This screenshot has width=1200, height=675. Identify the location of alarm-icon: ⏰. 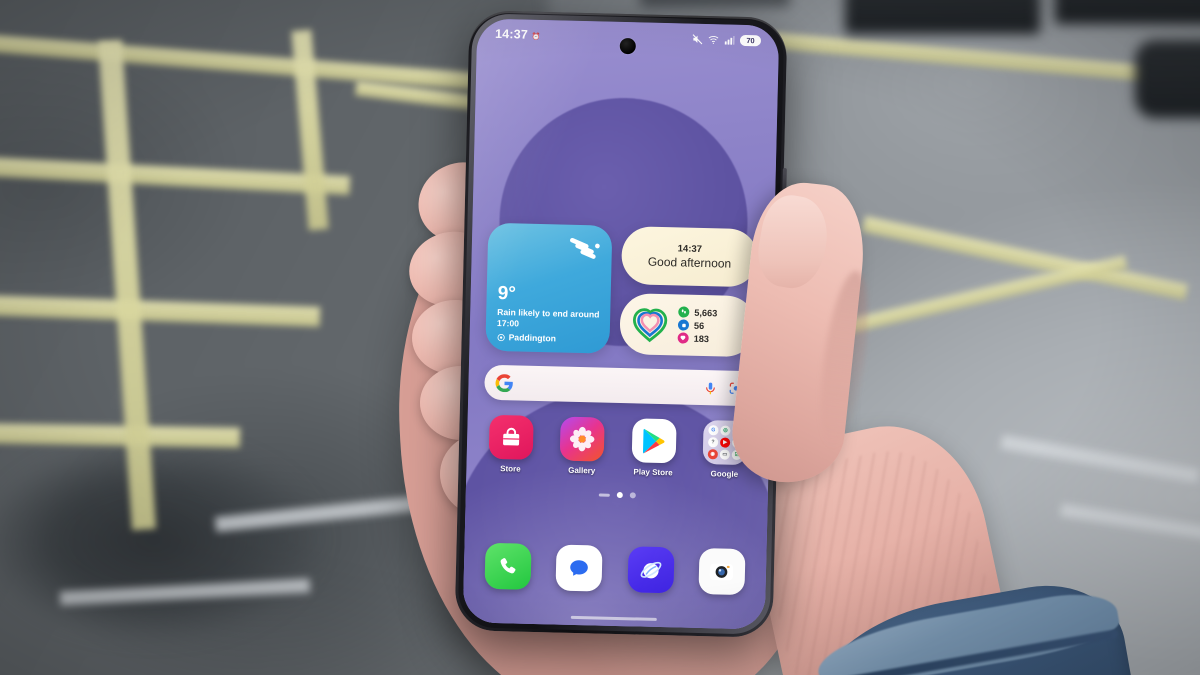
(536, 37).